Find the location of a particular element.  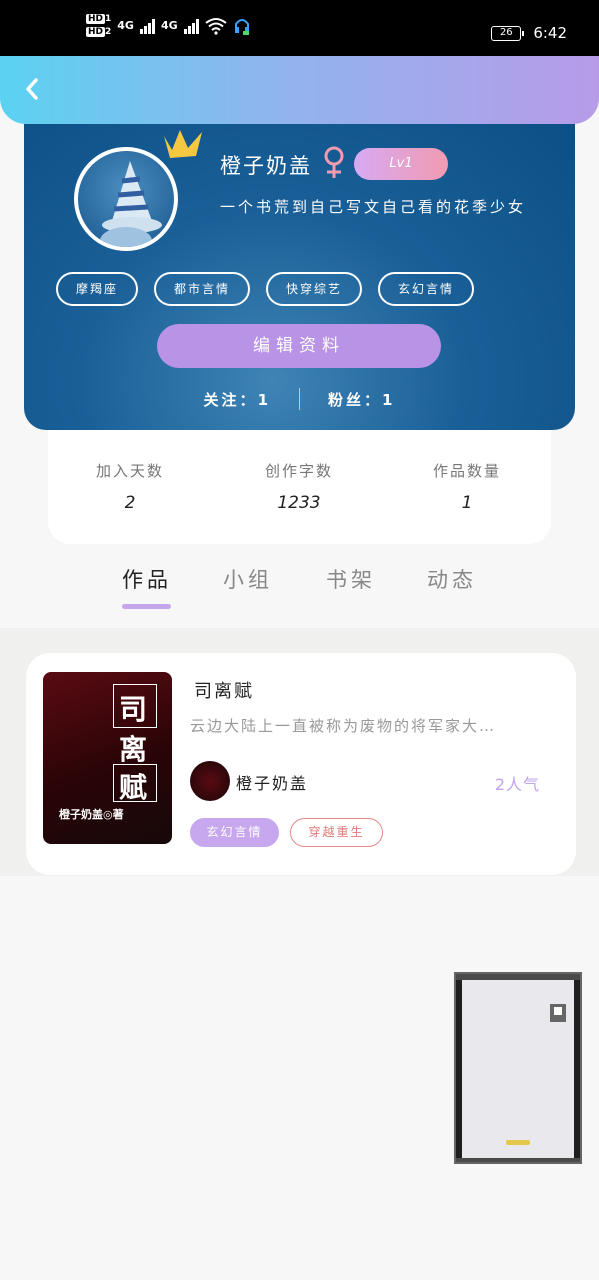

headset-icon is located at coordinates (241, 26).